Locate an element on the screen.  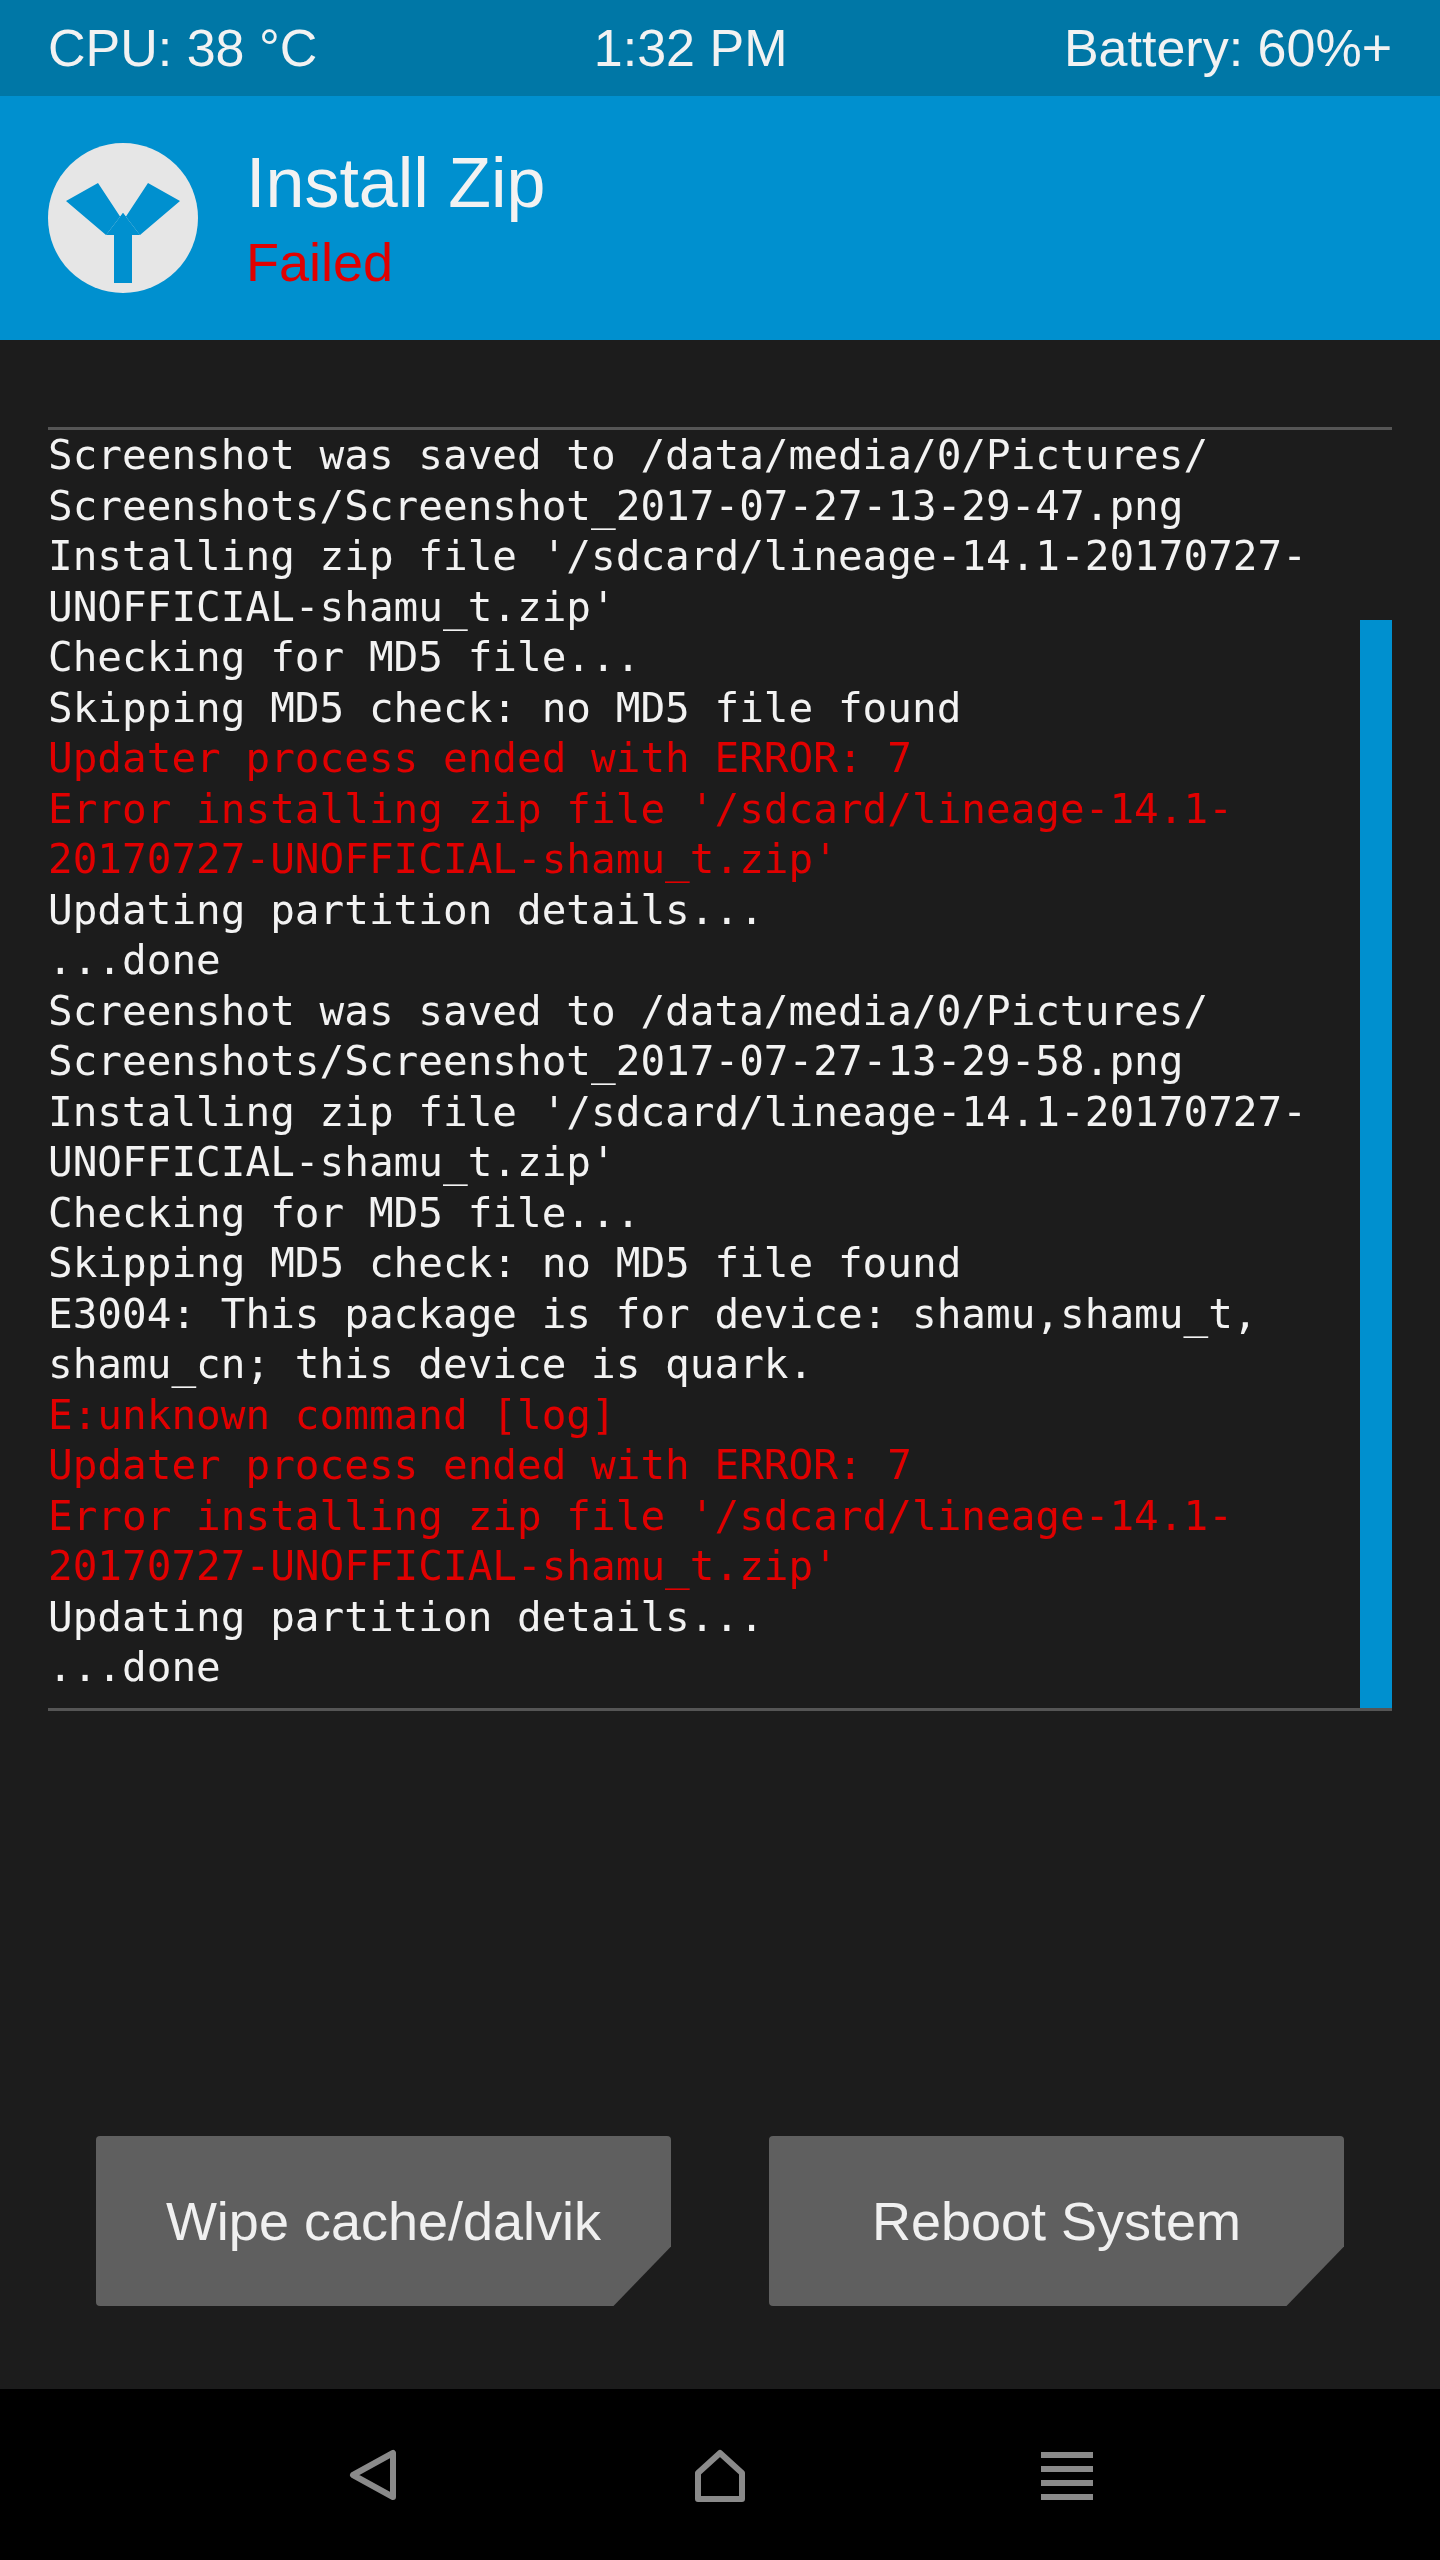
log-line: E3004: This package is for device: shamu,shamu_t, is located at coordinates (653, 1313).